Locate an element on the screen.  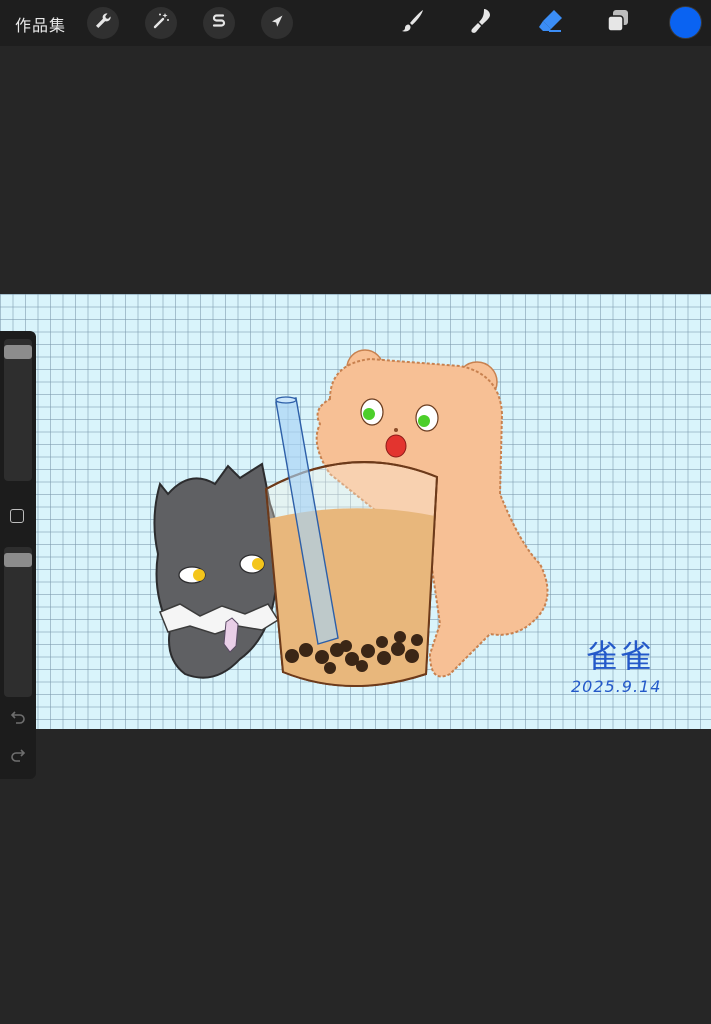
gallery-button: 作品集 is located at coordinates (40, 24).